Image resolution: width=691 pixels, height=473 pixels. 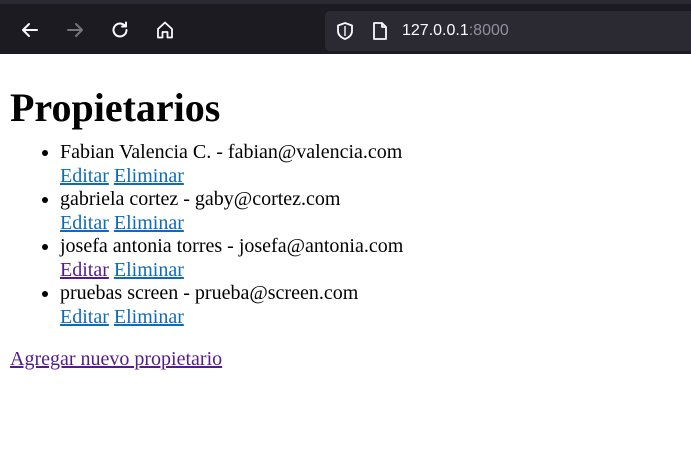 What do you see at coordinates (115, 107) in the screenshot?
I see `page-title: Propietarios` at bounding box center [115, 107].